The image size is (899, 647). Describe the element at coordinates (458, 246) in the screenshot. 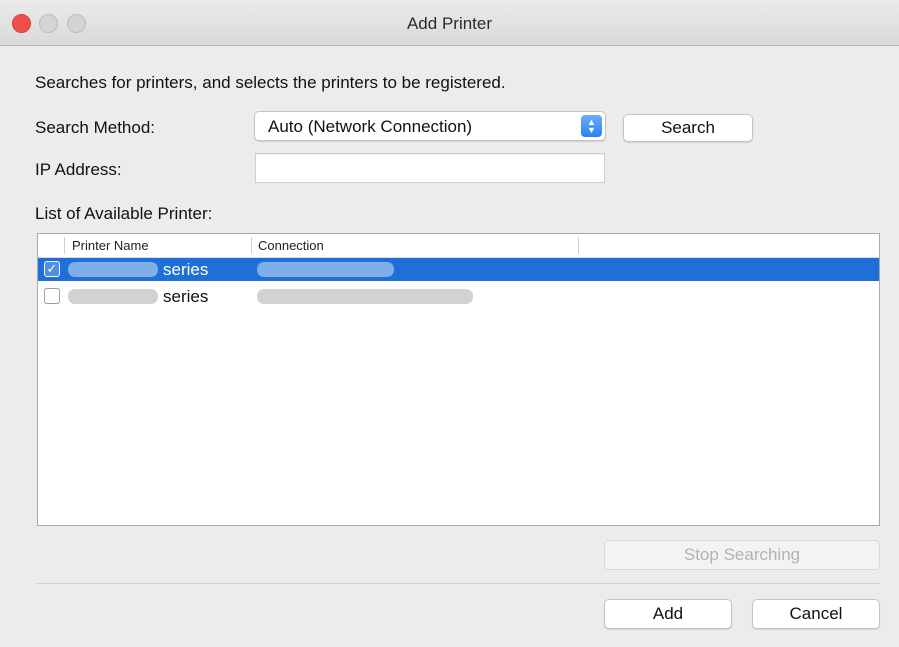

I see `table-header: Printer Name Connection` at that location.